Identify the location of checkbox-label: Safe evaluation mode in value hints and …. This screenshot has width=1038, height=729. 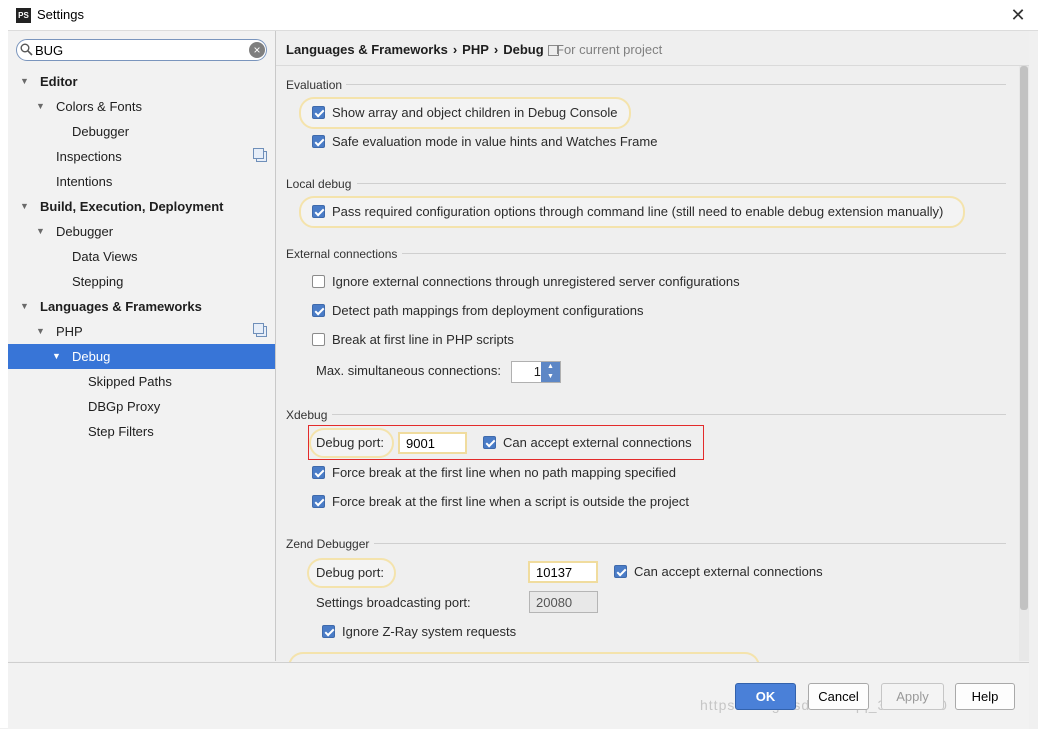
(495, 141).